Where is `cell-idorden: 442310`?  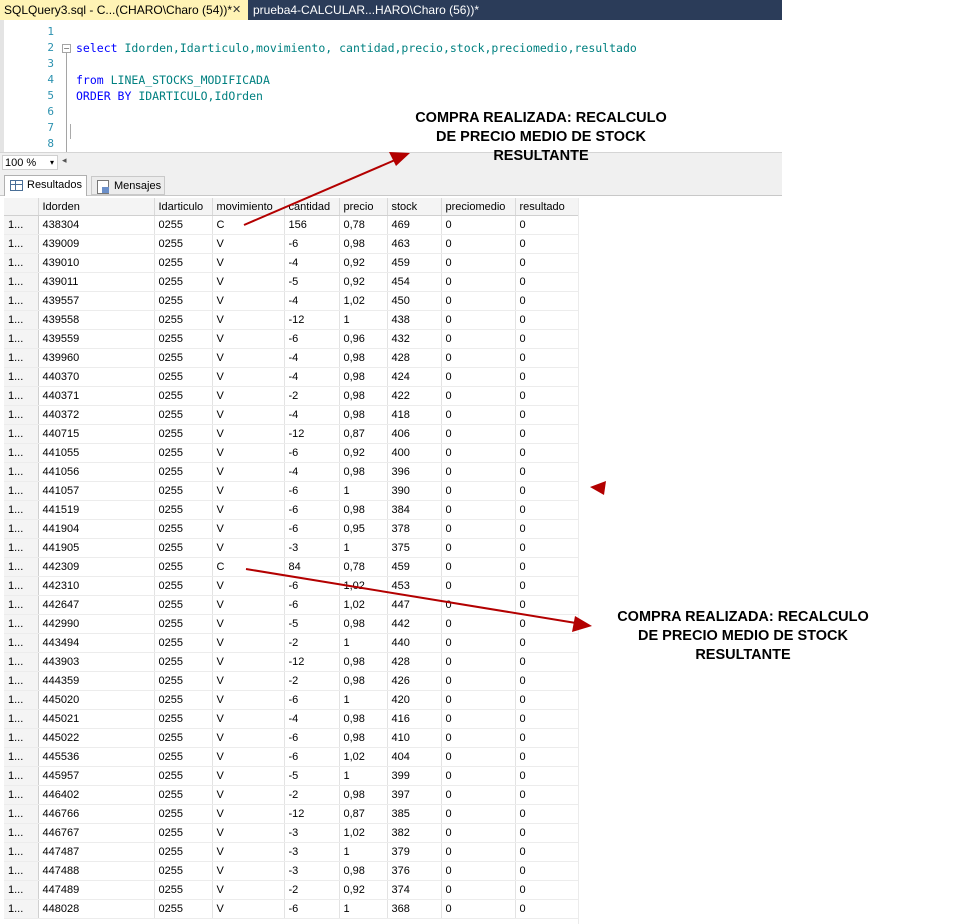
cell-idorden: 442310 is located at coordinates (96, 586).